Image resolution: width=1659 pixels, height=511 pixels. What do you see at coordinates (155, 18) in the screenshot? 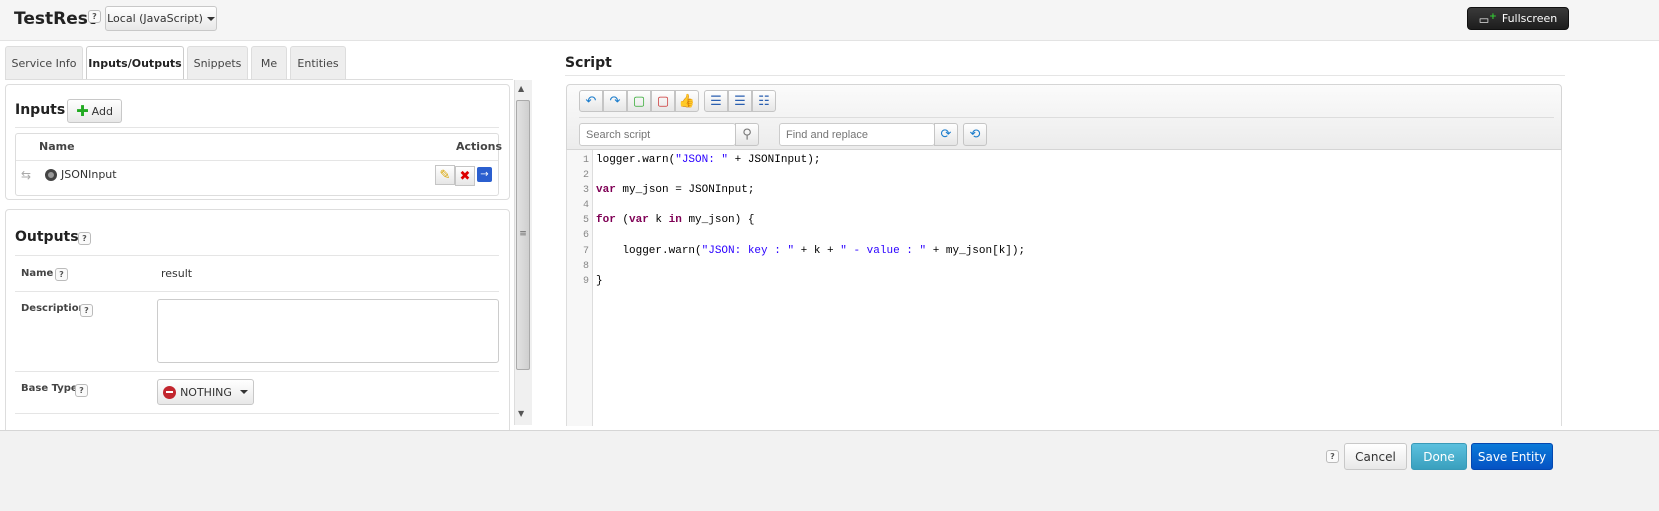
I see `engine-label: Local (JavaScript)` at bounding box center [155, 18].